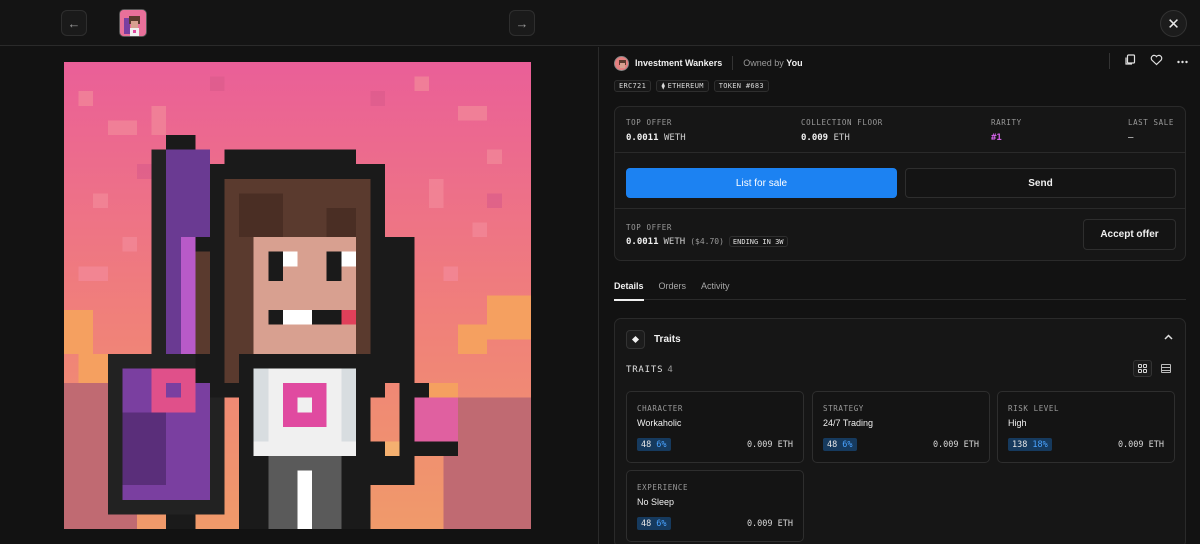  I want to click on stats-divider, so click(900, 152).